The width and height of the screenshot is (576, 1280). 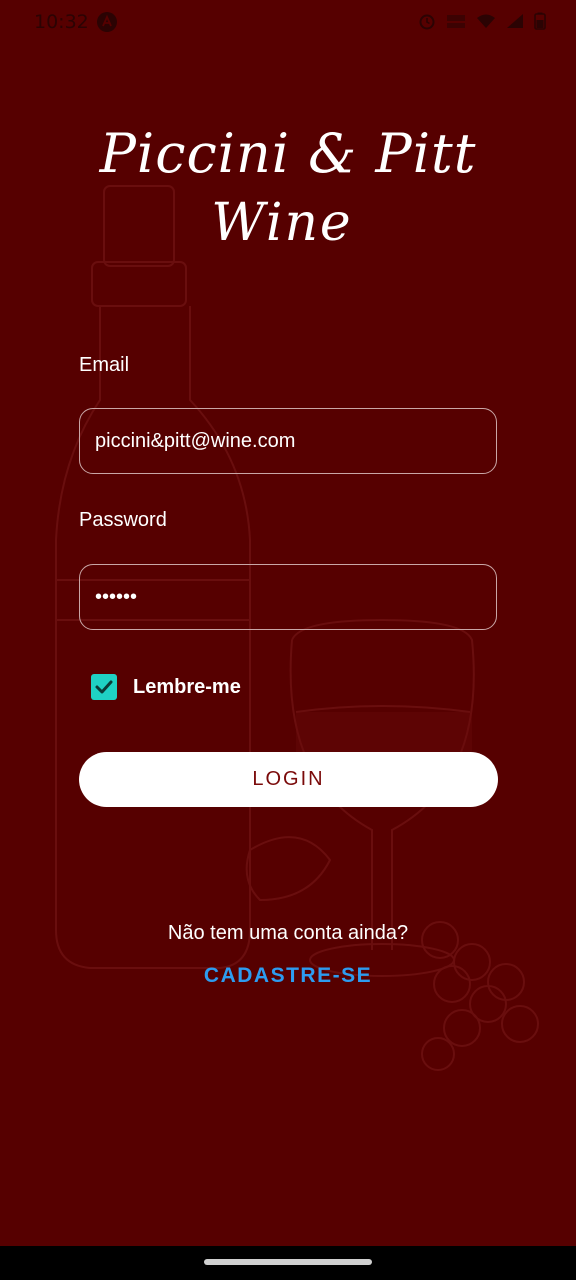 I want to click on password-value: ••••••, so click(x=116, y=596).